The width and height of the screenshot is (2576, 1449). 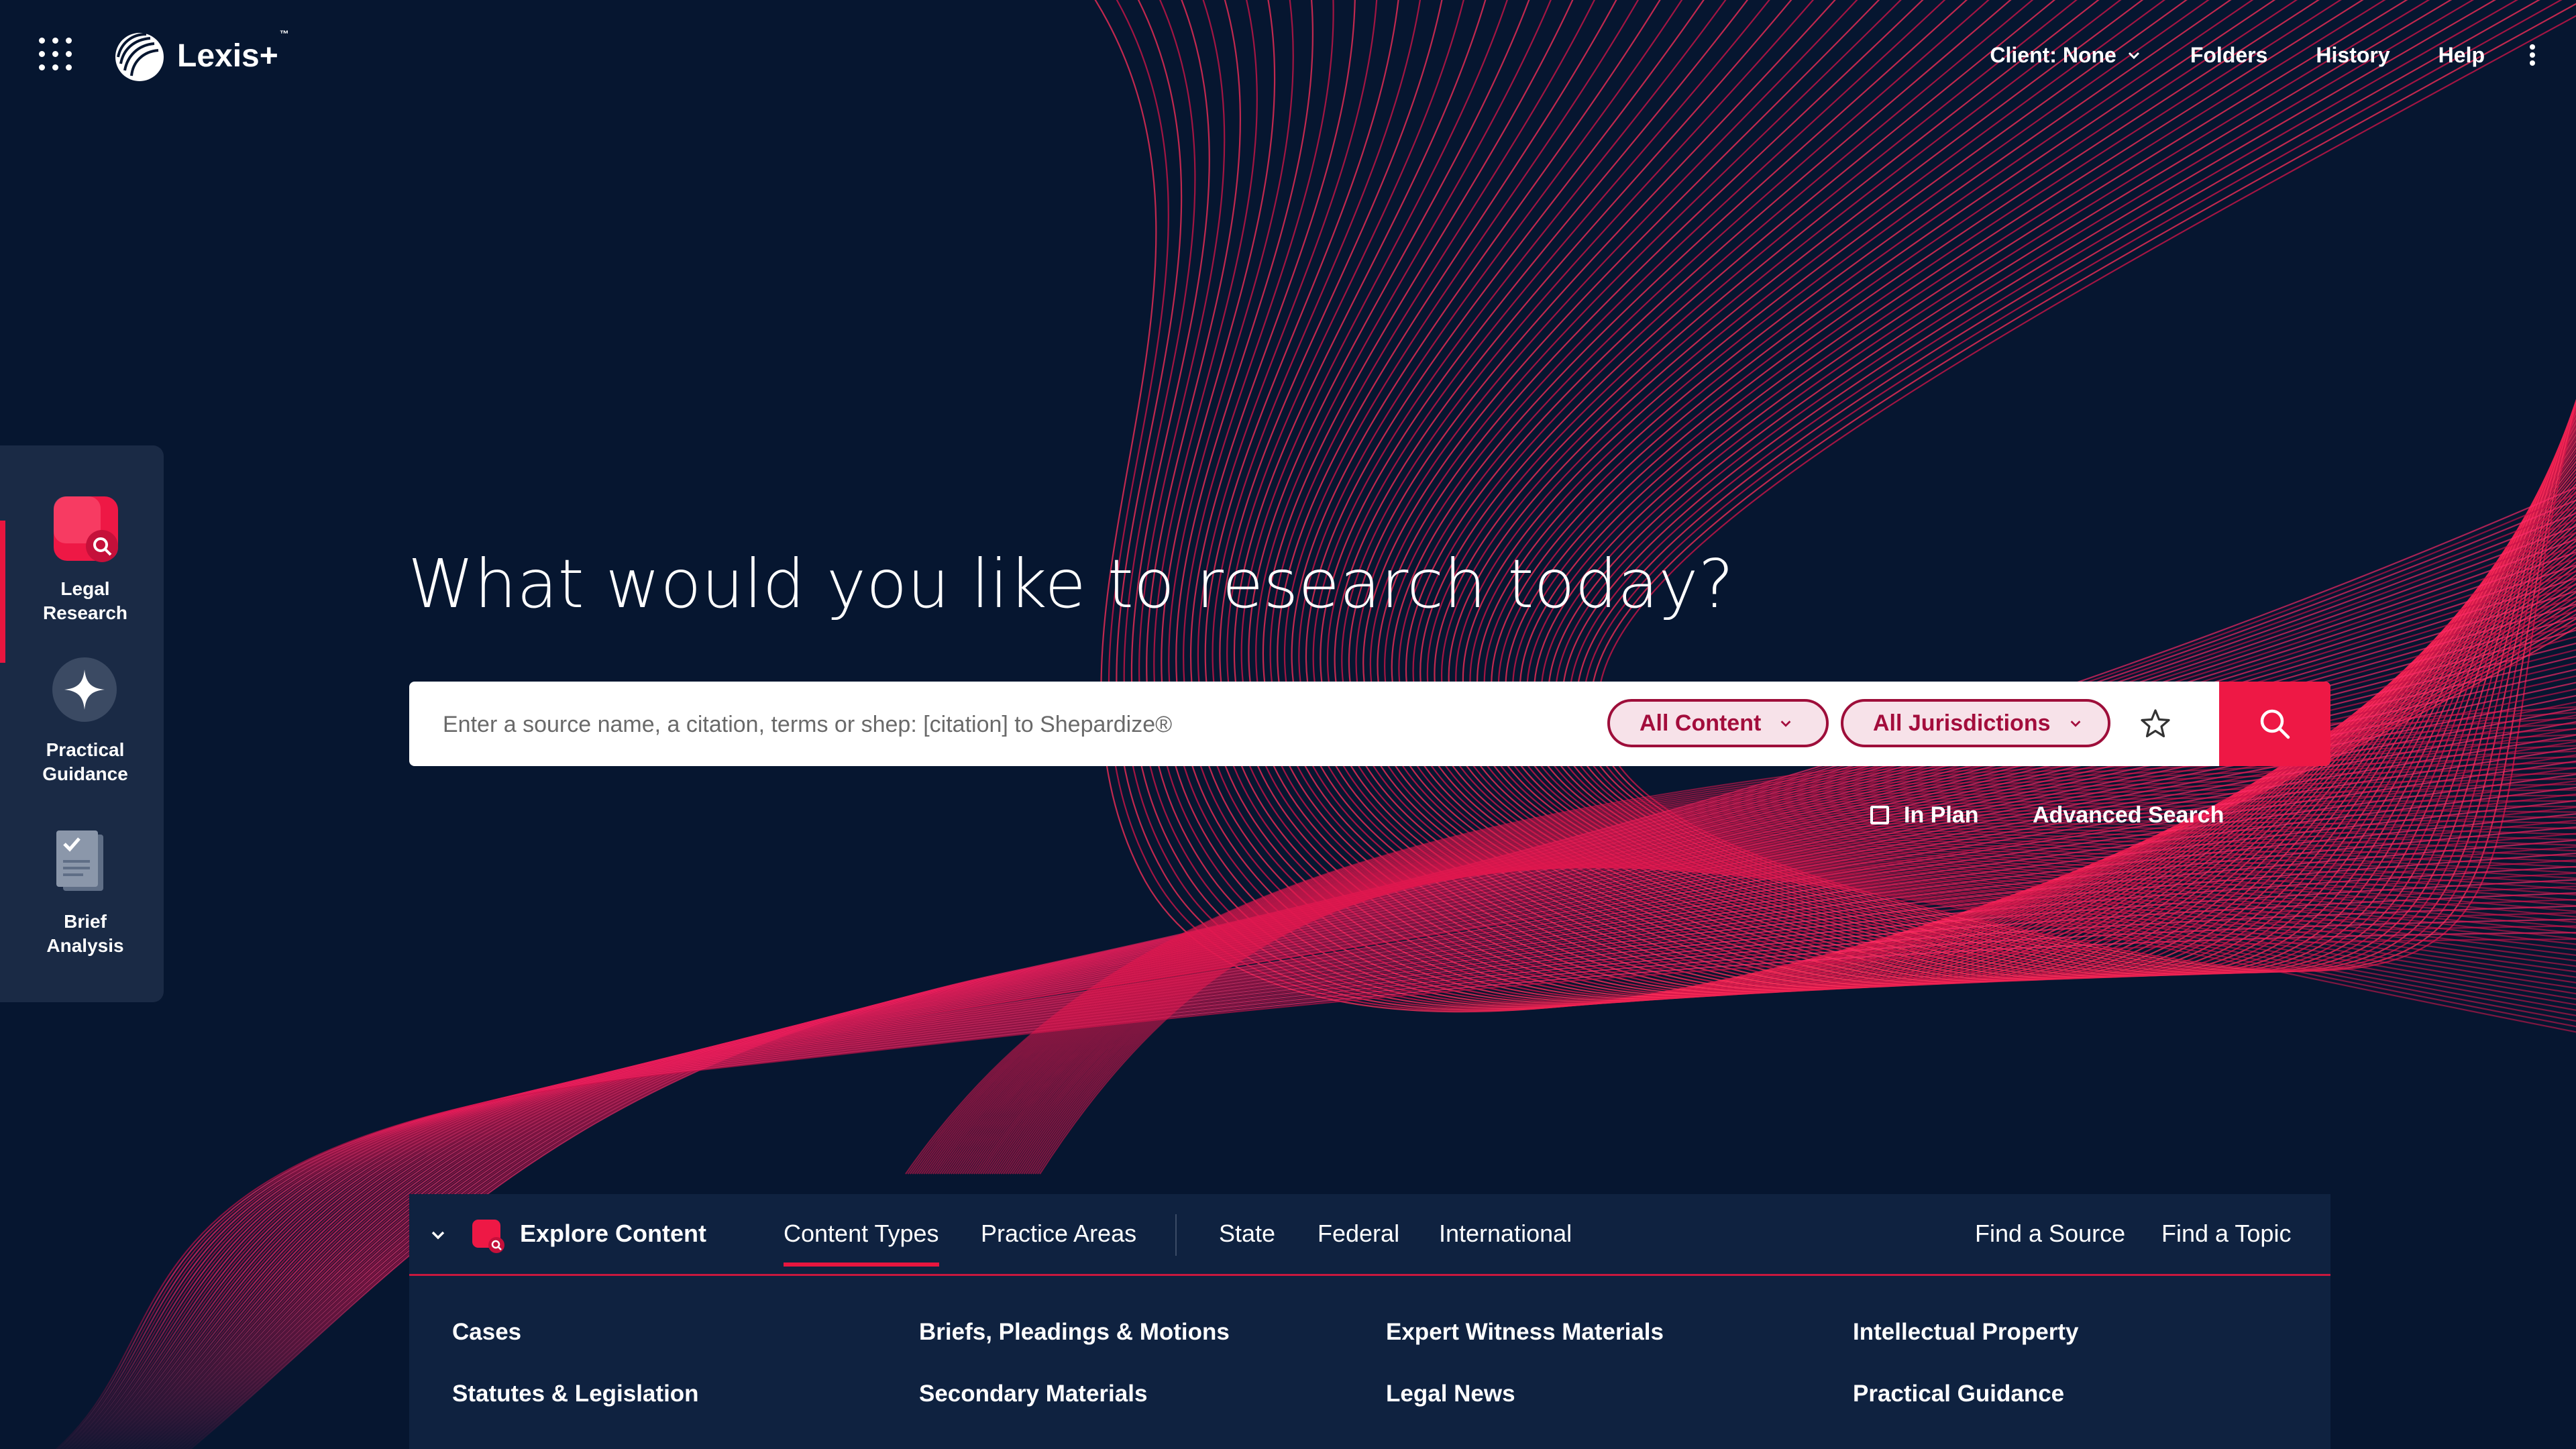 I want to click on advanced-search-link: Advanced Search, so click(x=2128, y=815).